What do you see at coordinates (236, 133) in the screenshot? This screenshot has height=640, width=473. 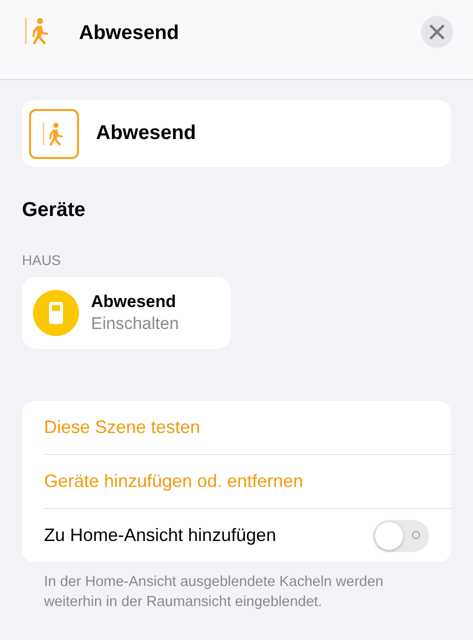 I see `scene-card: Abwesend` at bounding box center [236, 133].